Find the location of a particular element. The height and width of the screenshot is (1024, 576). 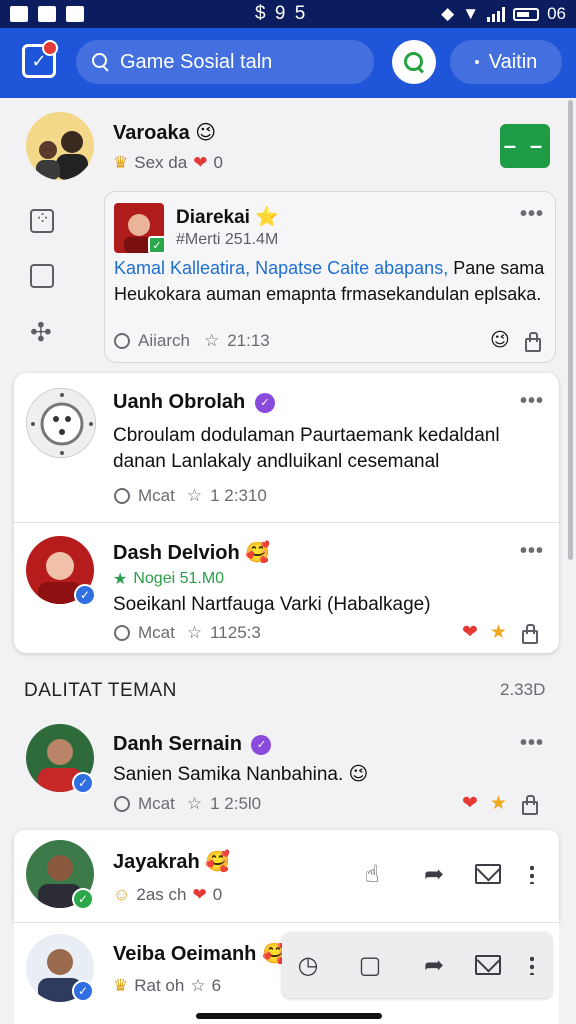

quoted-post-author: Diarekai ⭐ is located at coordinates (227, 217).